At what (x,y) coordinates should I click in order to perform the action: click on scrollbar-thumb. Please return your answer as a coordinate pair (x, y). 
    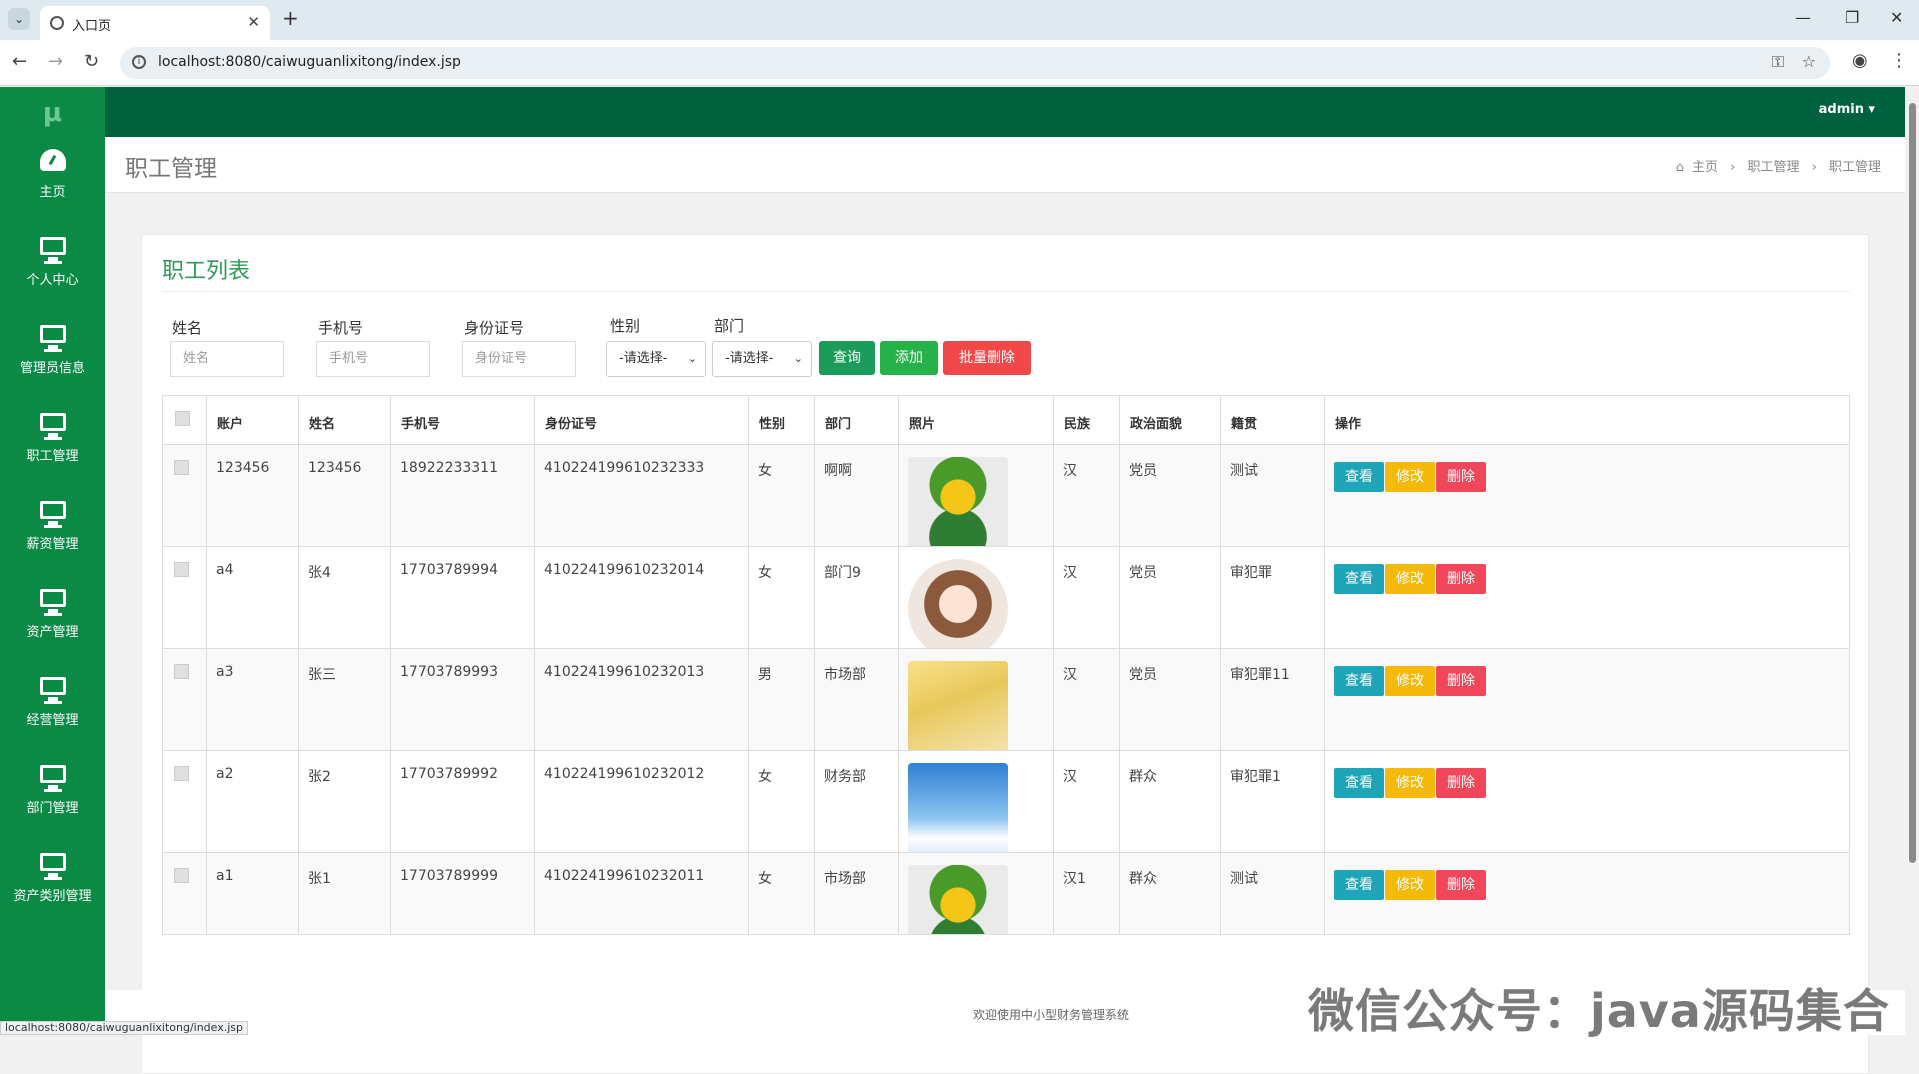
    Looking at the image, I should click on (1912, 483).